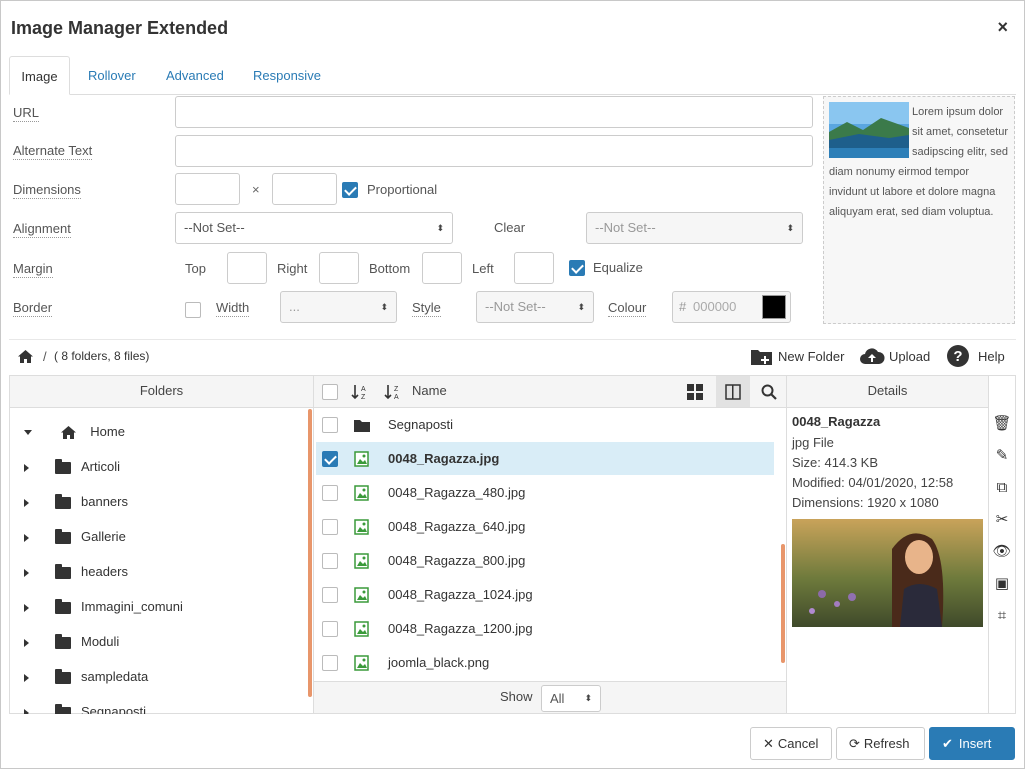 The width and height of the screenshot is (1025, 769). Describe the element at coordinates (494, 151) in the screenshot. I see `alt-text-input` at that location.